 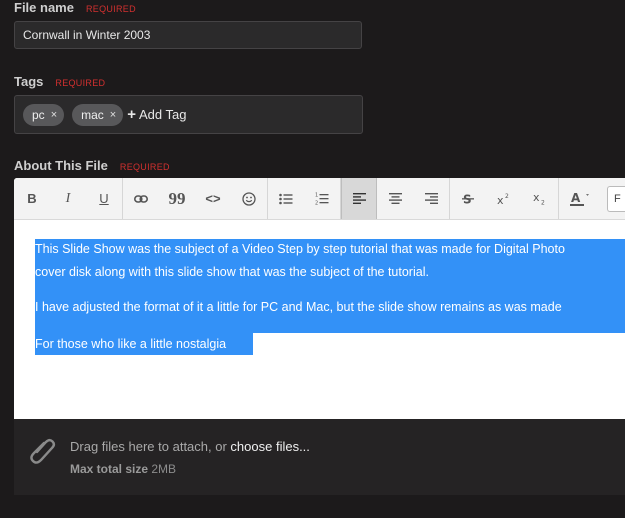 I want to click on tag-chip-label: mac, so click(x=92, y=114).